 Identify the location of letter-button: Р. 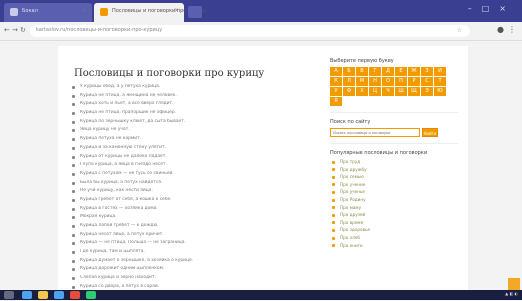
(414, 81).